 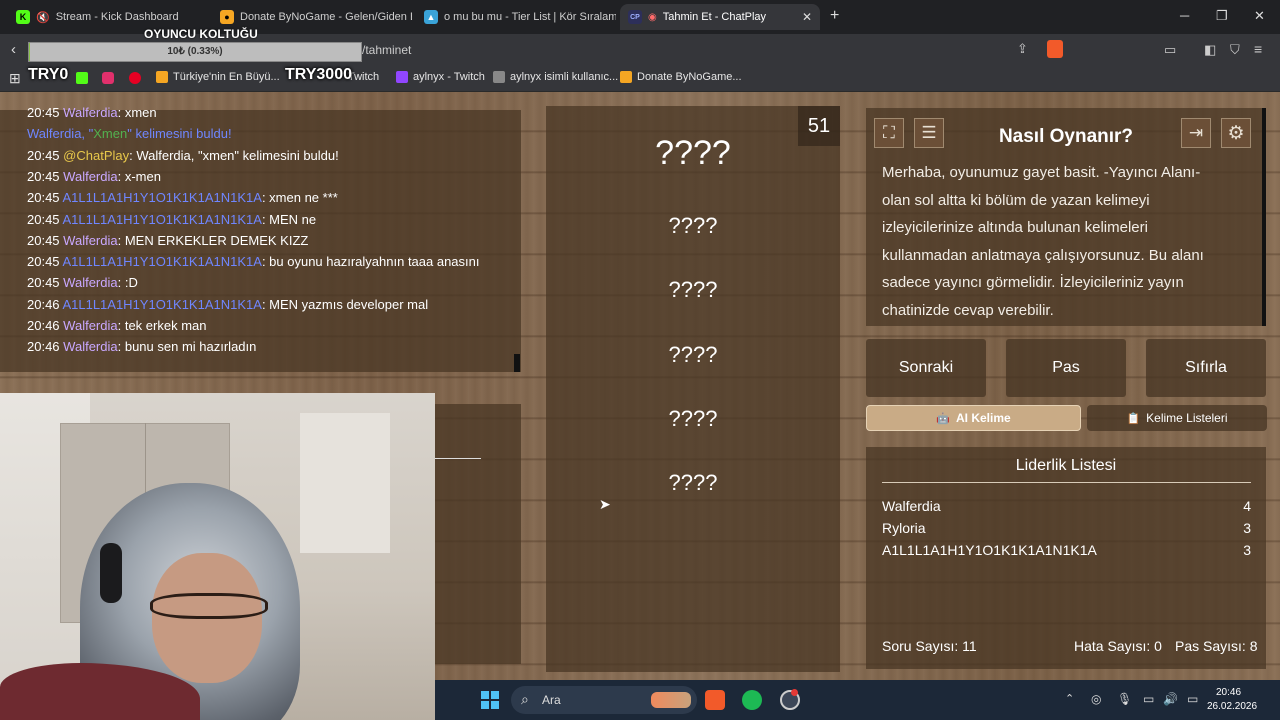 I want to click on donation-goal-text: 10₺ (0.33%), so click(x=195, y=51).